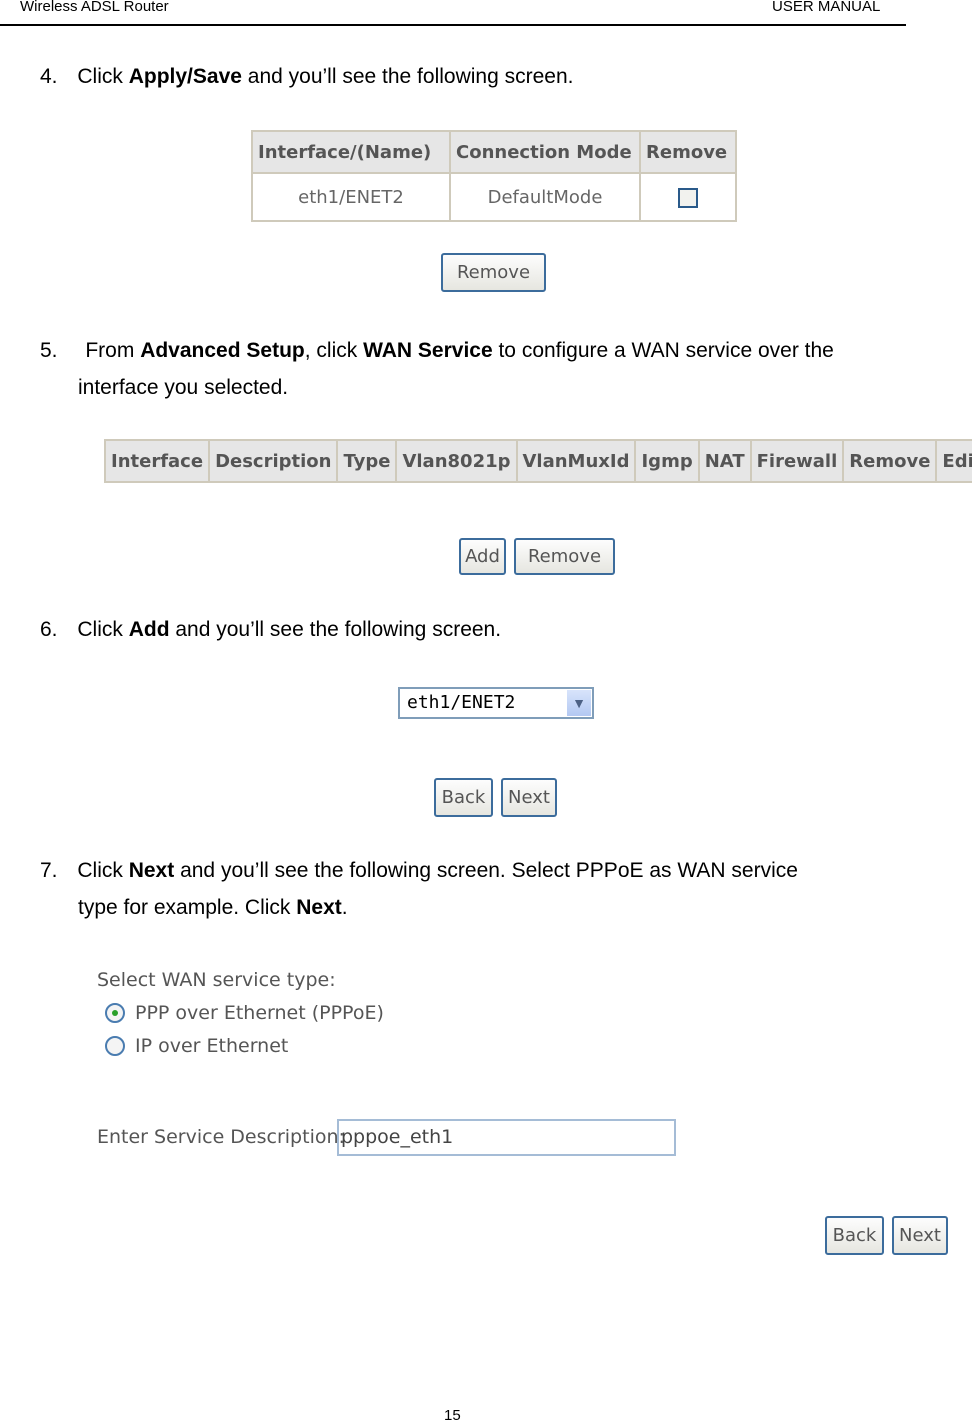 The height and width of the screenshot is (1424, 972). What do you see at coordinates (826, 7) in the screenshot?
I see `header-right: USER MANUAL` at bounding box center [826, 7].